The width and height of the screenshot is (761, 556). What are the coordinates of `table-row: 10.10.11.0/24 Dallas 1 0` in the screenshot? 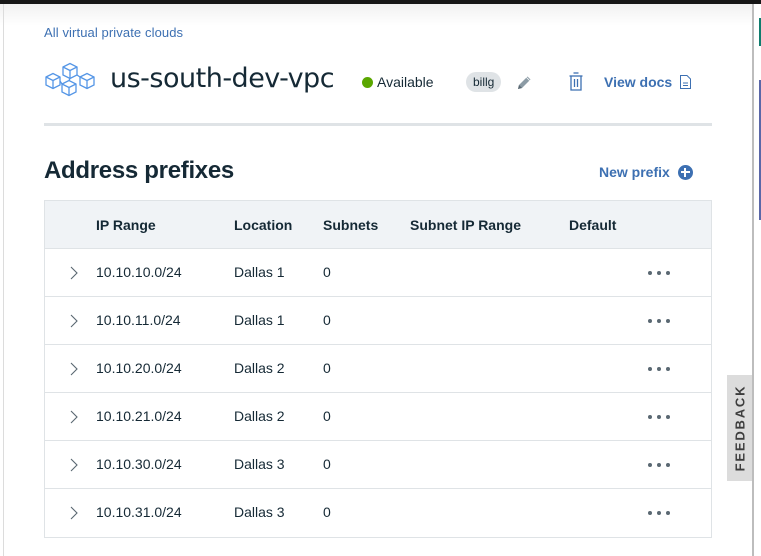 It's located at (378, 321).